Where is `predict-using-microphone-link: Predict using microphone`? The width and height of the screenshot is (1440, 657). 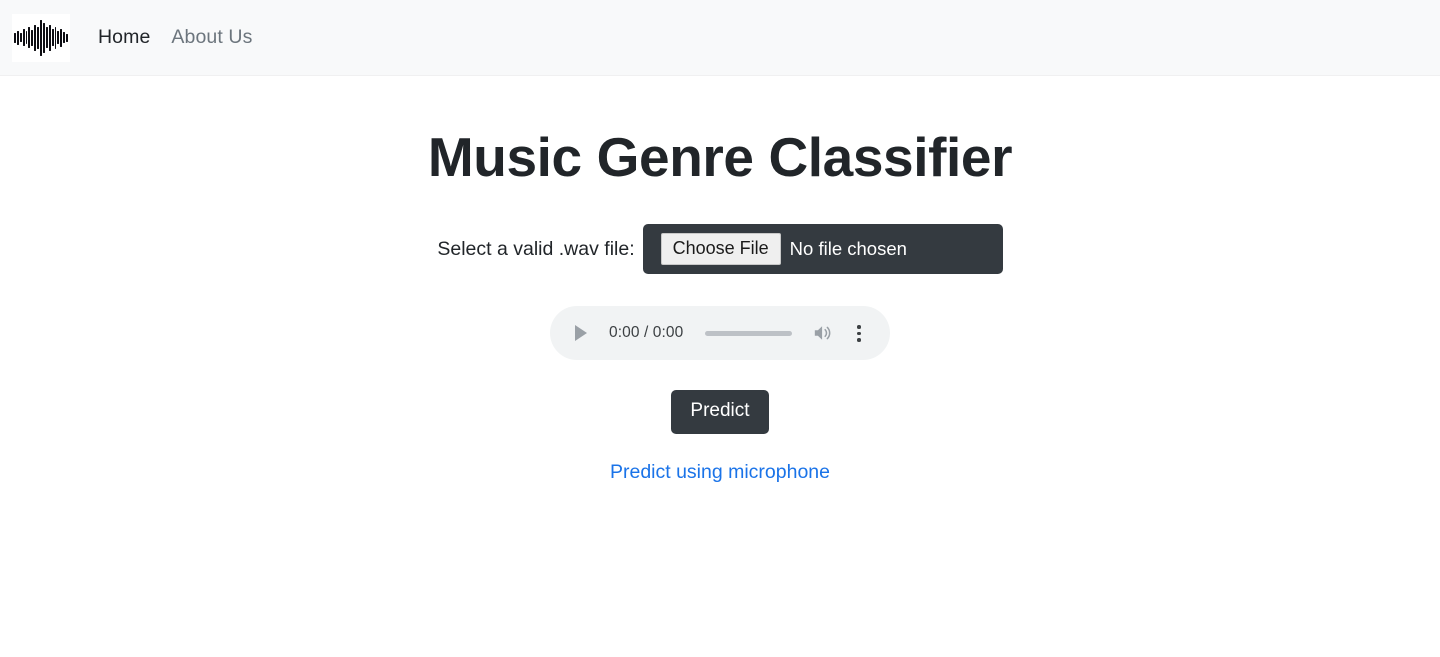
predict-using-microphone-link: Predict using microphone is located at coordinates (720, 473).